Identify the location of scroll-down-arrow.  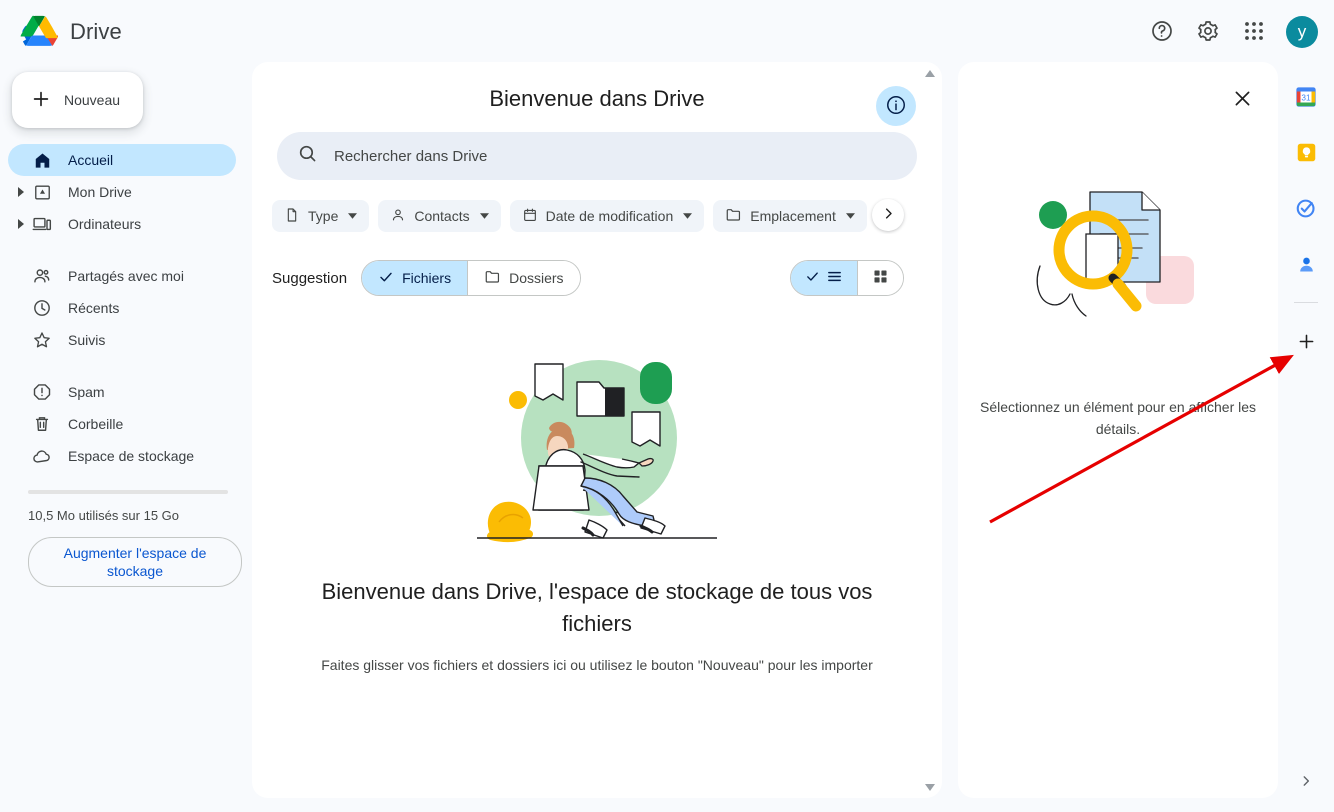
(930, 787).